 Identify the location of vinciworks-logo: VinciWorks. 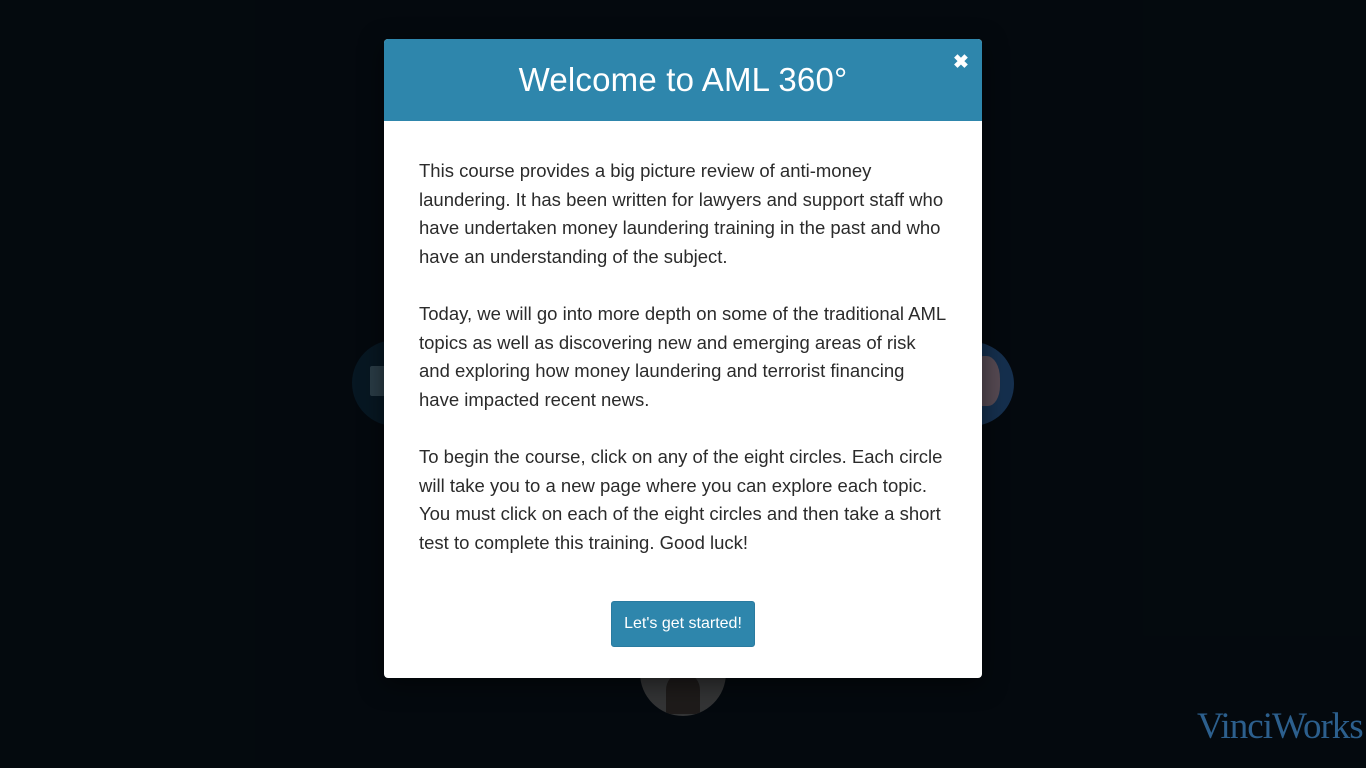
(1280, 726).